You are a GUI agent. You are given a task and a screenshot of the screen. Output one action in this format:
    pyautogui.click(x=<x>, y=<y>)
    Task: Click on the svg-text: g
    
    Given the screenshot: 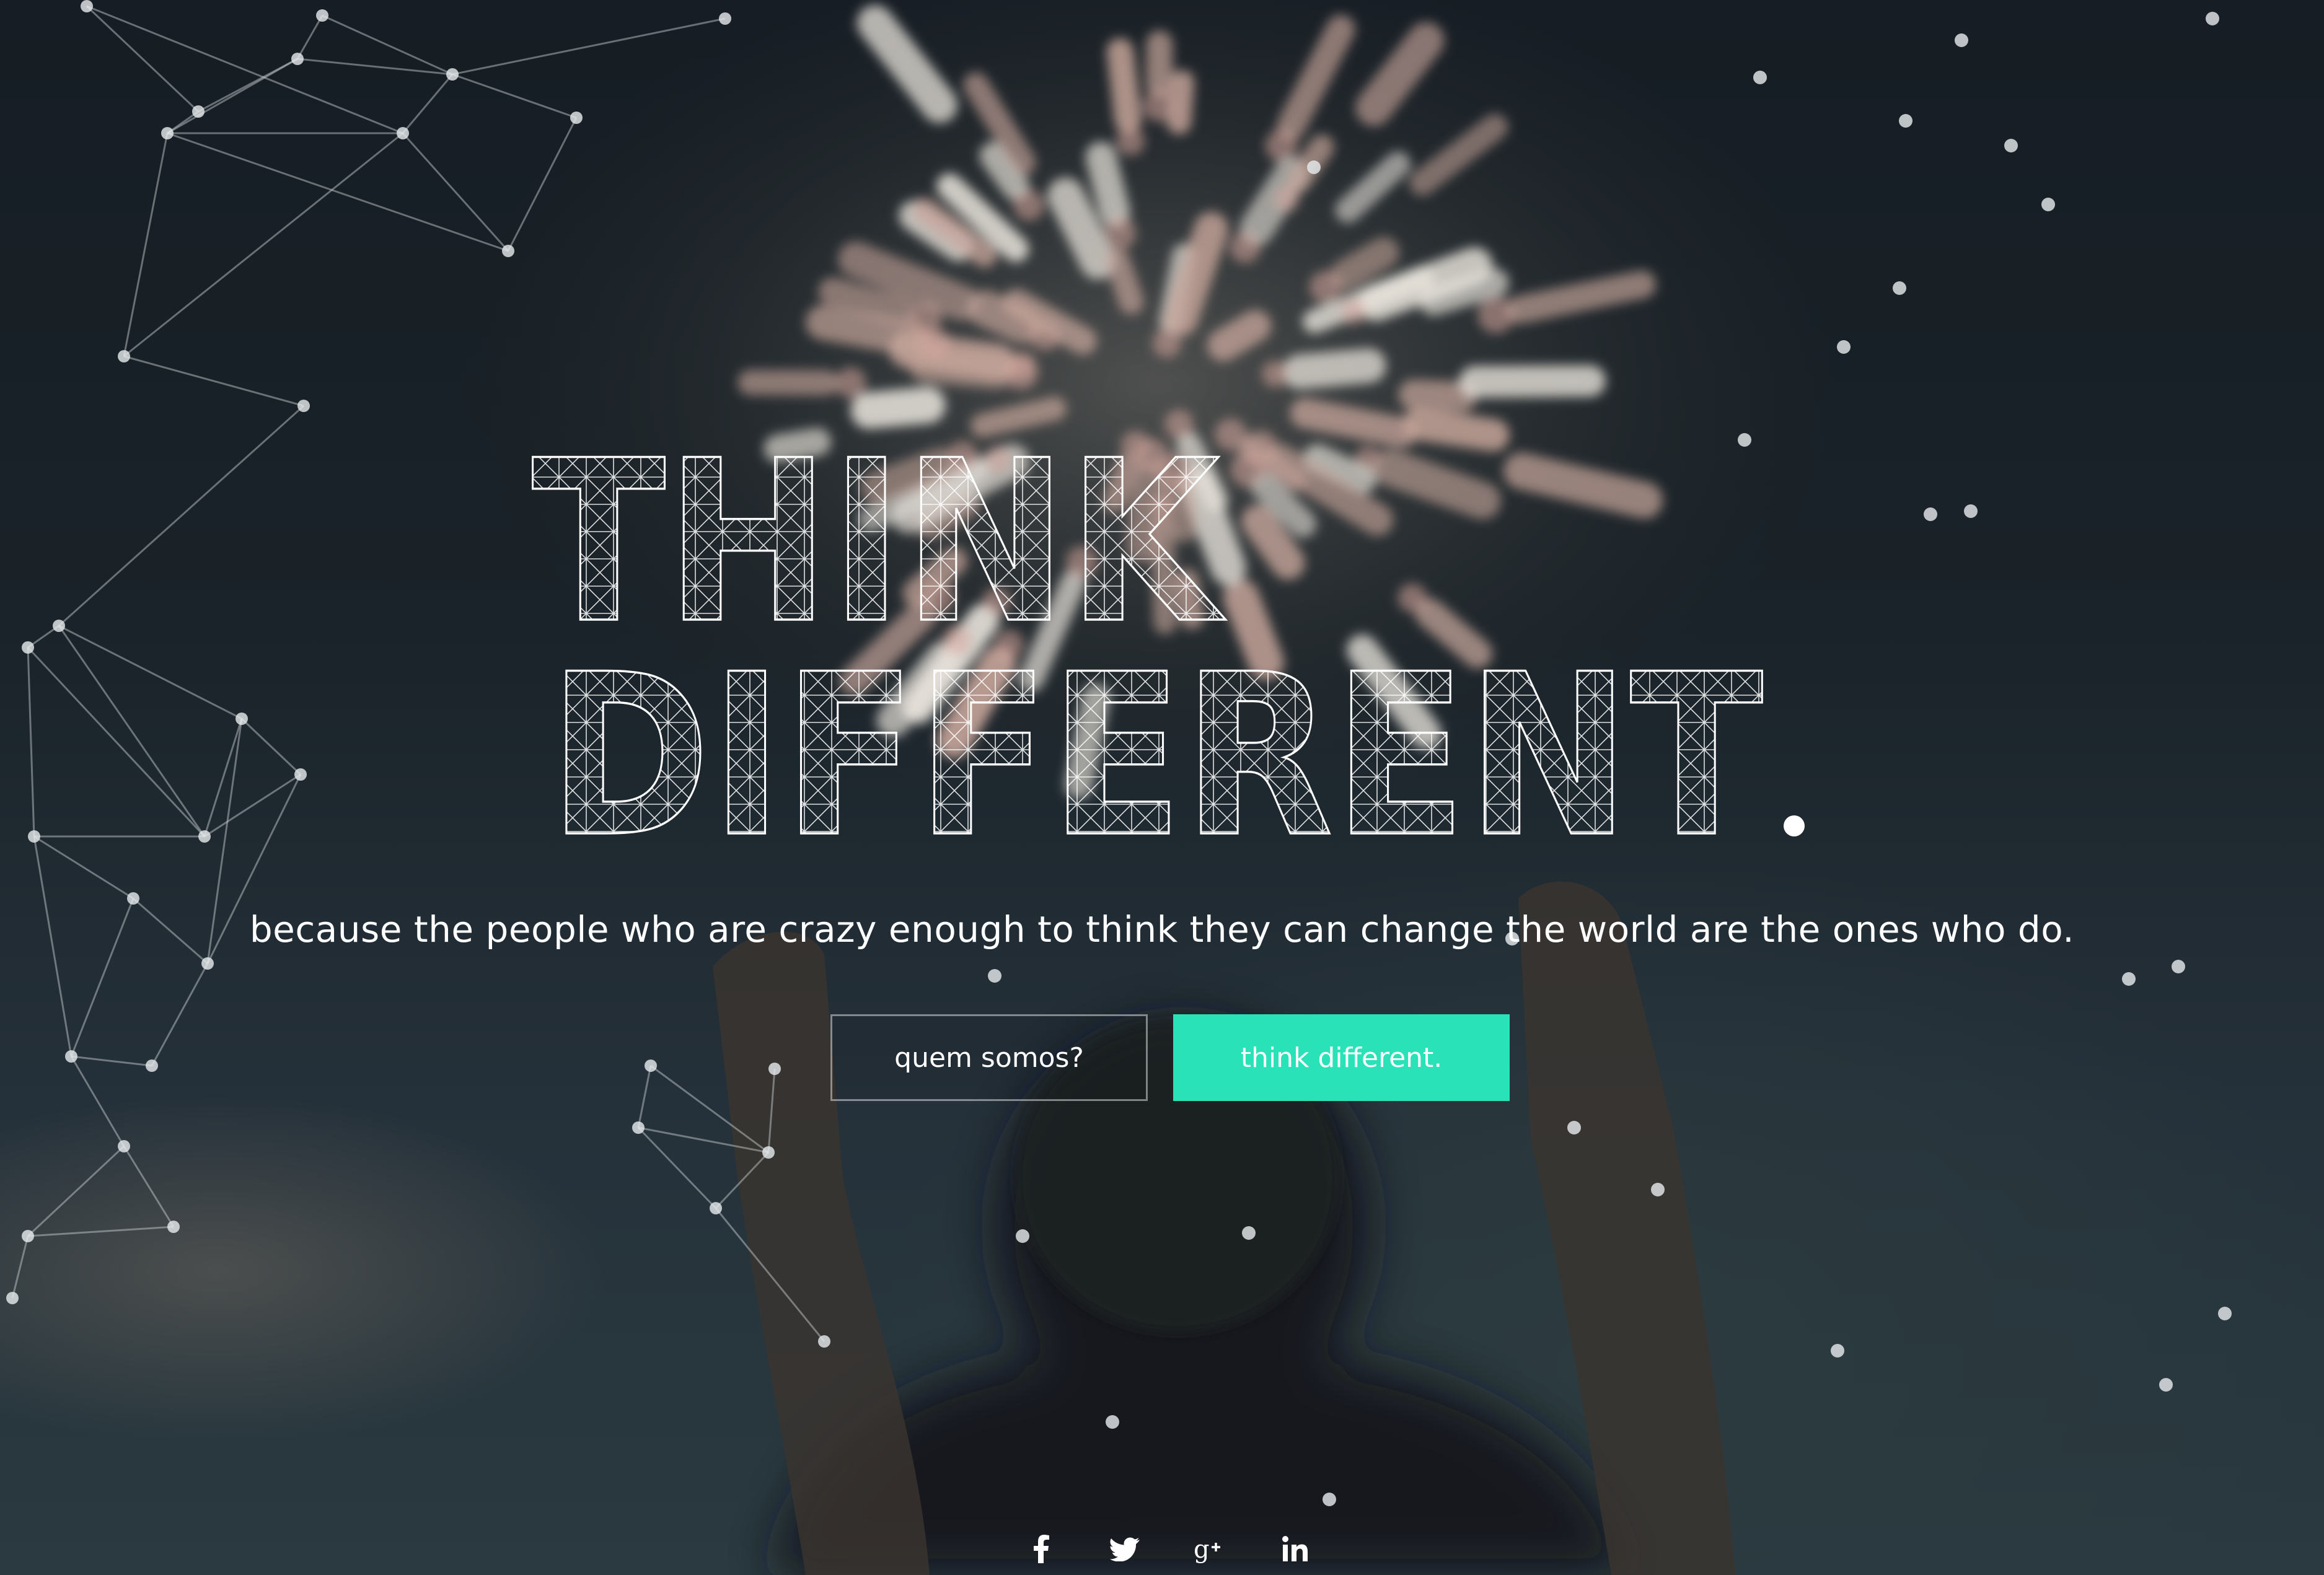 What is the action you would take?
    pyautogui.click(x=1202, y=1550)
    